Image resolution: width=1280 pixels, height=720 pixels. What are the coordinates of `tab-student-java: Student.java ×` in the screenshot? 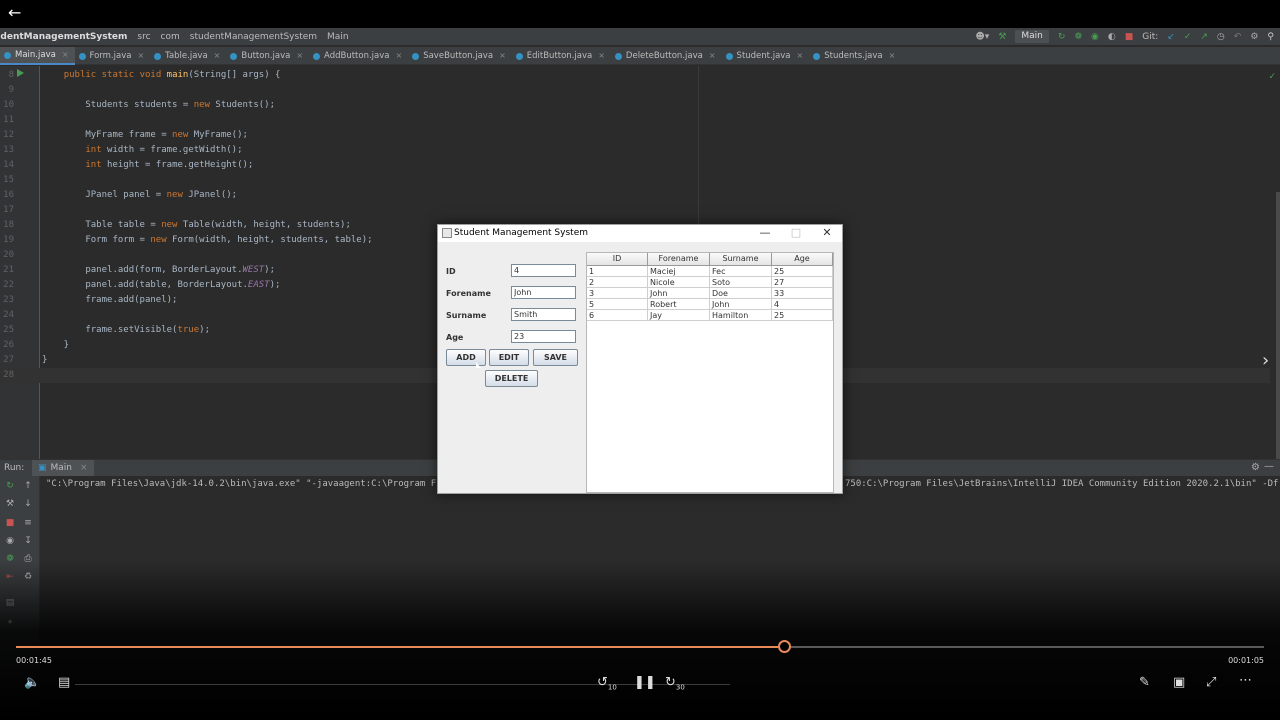 It's located at (766, 56).